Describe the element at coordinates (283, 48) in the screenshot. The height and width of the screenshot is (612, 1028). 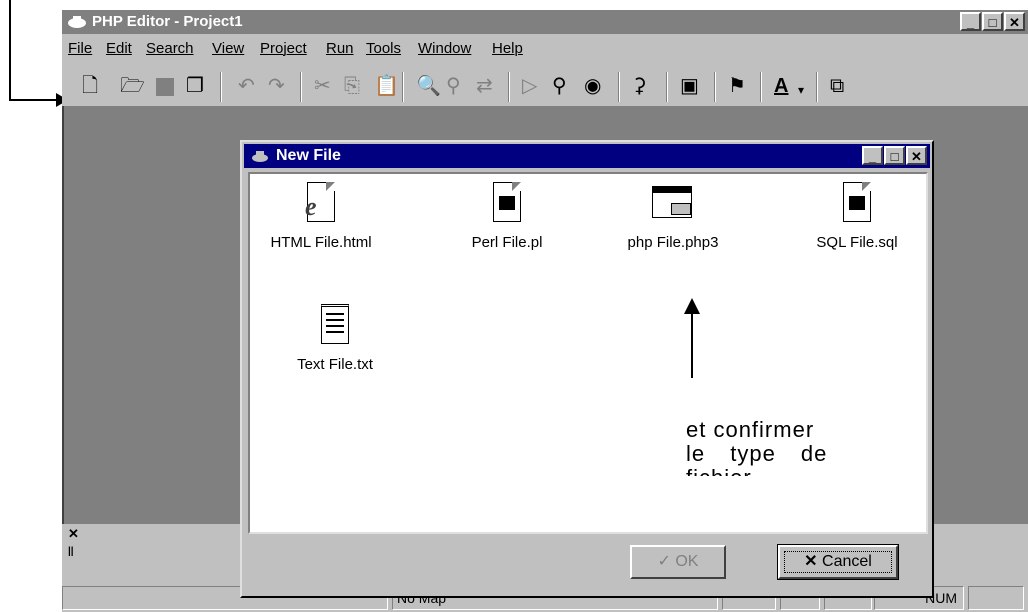
I see `menu-project: Project` at that location.